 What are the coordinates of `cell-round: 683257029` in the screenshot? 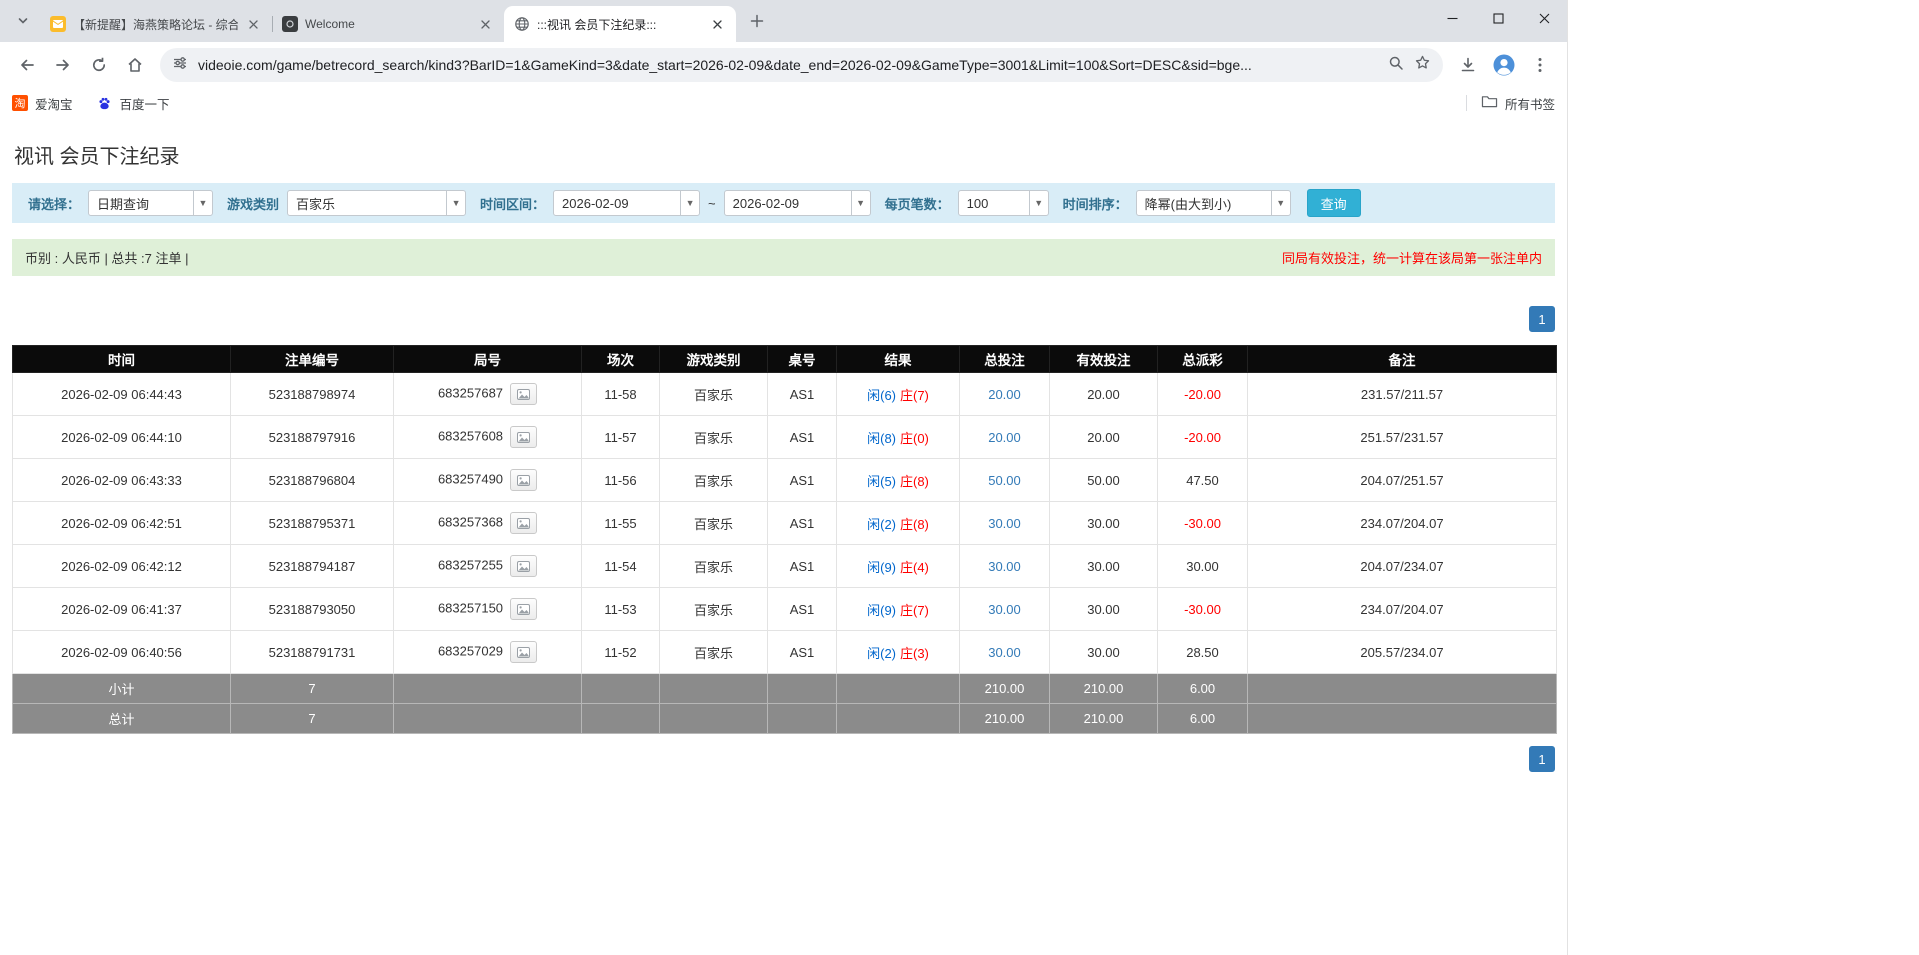 It's located at (487, 652).